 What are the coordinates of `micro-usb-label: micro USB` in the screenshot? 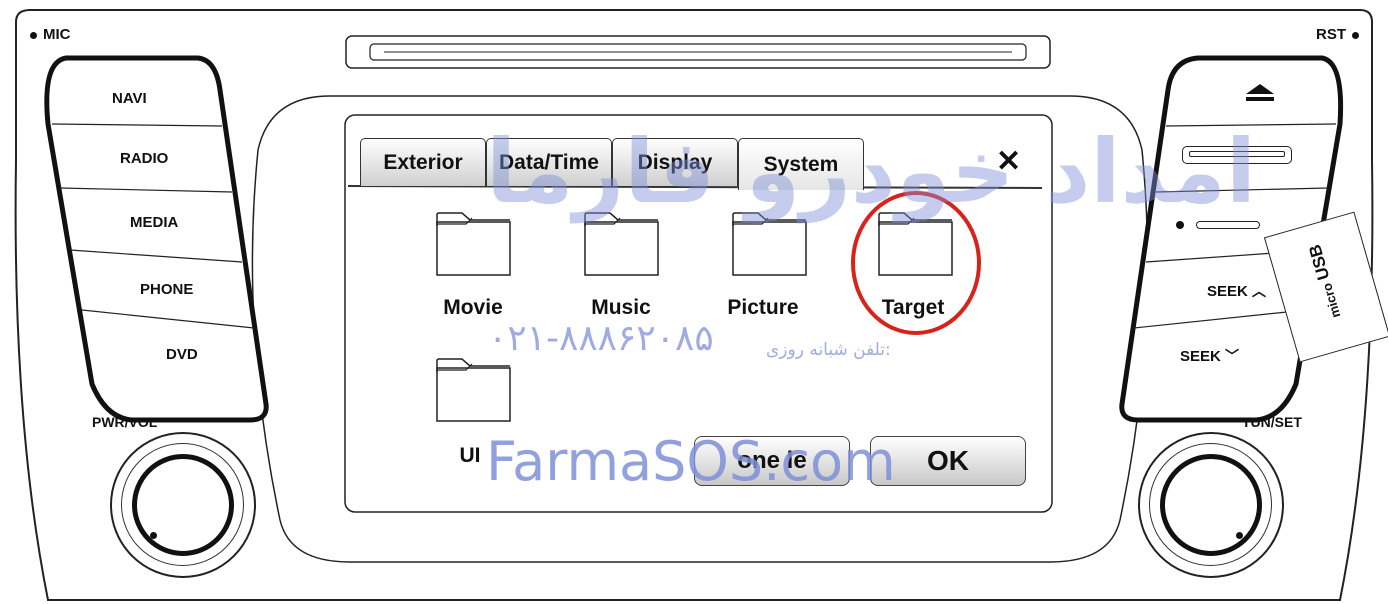 It's located at (1325, 281).